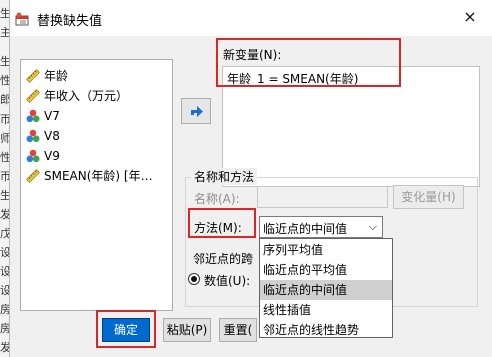 The height and width of the screenshot is (357, 492). What do you see at coordinates (326, 310) in the screenshot?
I see `method-option: 线性插值` at bounding box center [326, 310].